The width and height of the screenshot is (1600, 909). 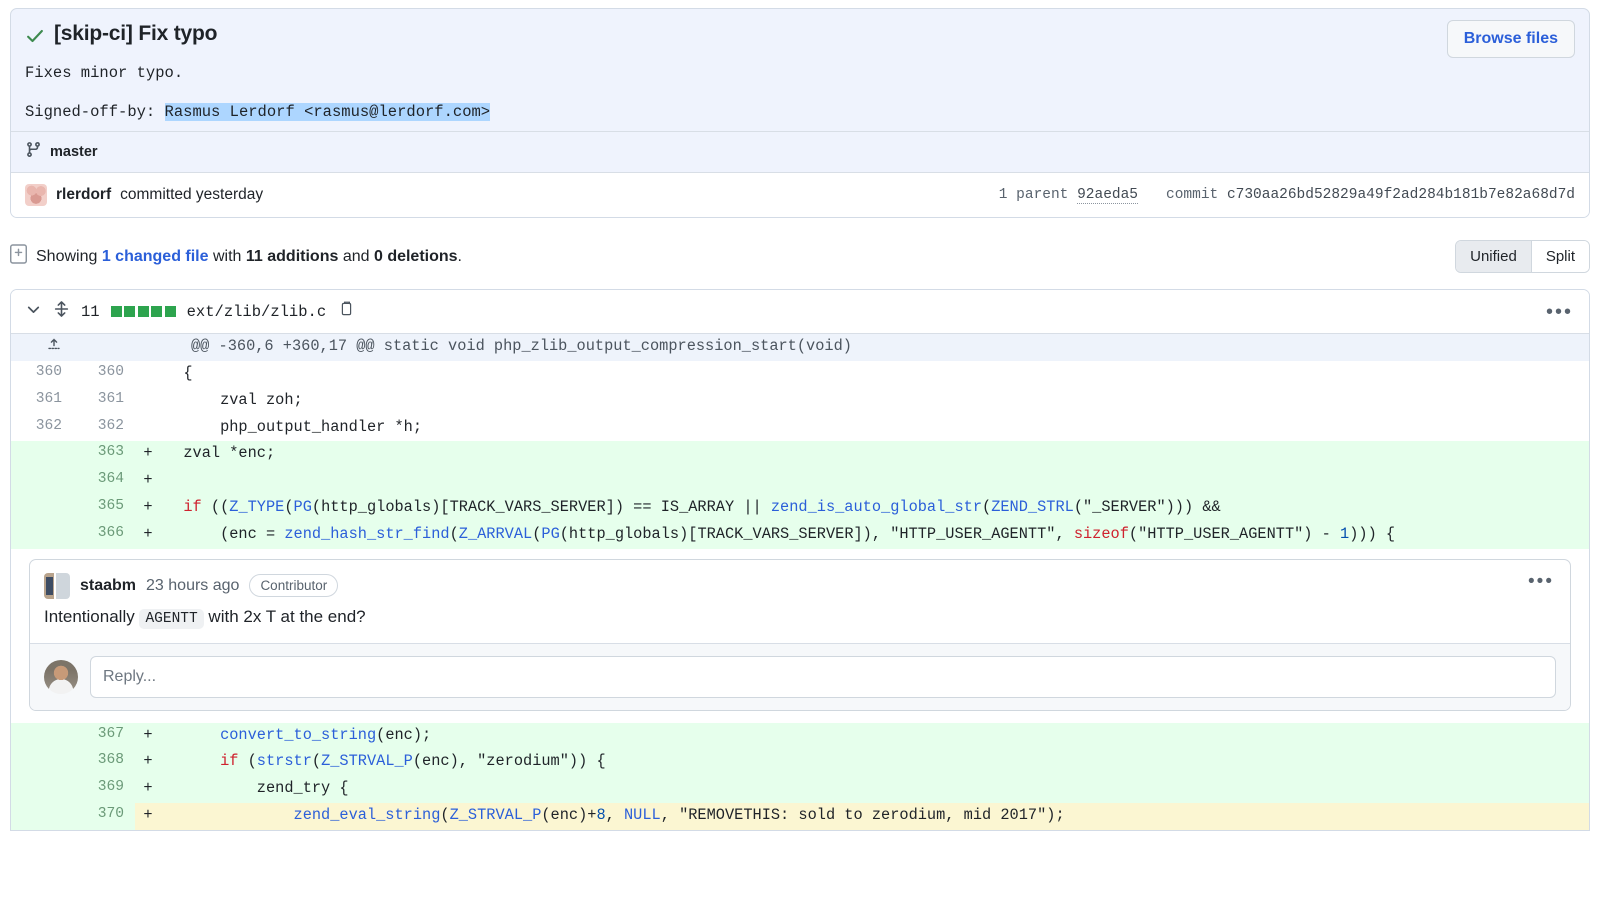 I want to click on expand-up-icon, so click(x=54, y=347).